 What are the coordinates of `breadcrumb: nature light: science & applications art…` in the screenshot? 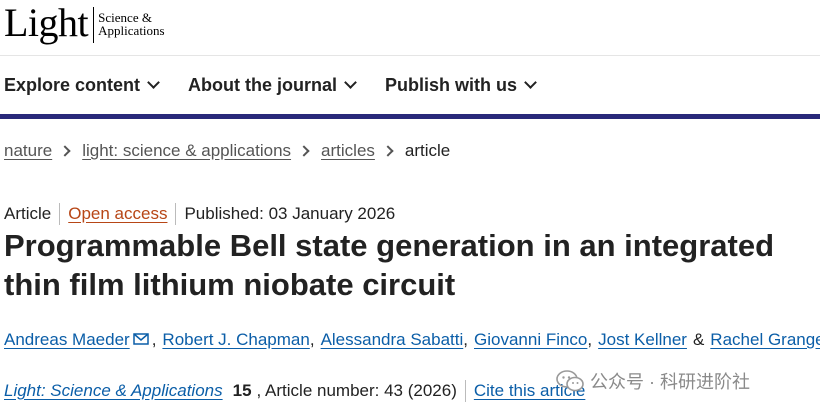 It's located at (227, 151).